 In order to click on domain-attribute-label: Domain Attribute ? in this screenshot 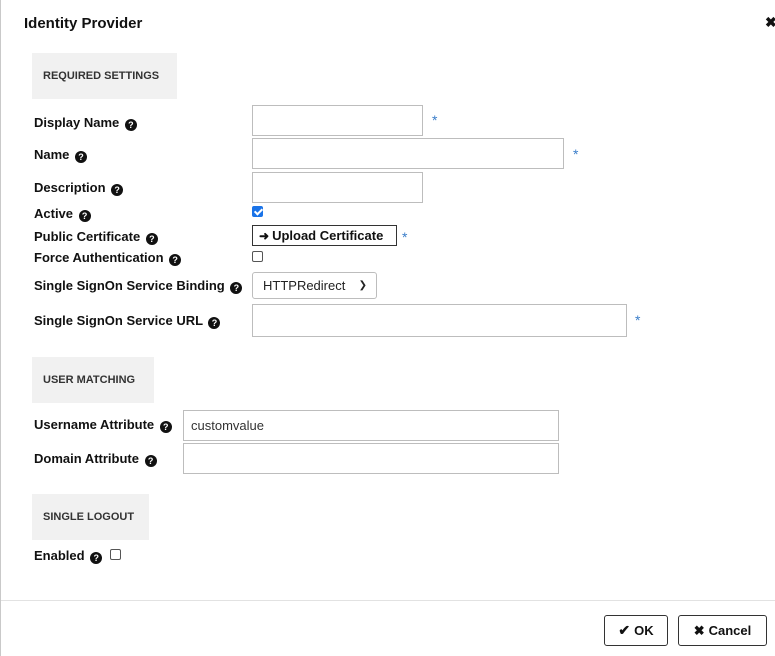, I will do `click(95, 459)`.